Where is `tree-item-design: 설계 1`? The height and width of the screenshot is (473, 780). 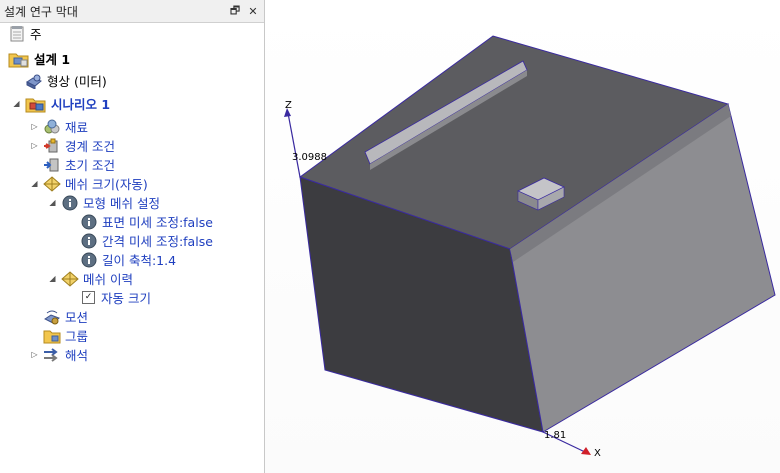 tree-item-design: 설계 1 is located at coordinates (39, 58).